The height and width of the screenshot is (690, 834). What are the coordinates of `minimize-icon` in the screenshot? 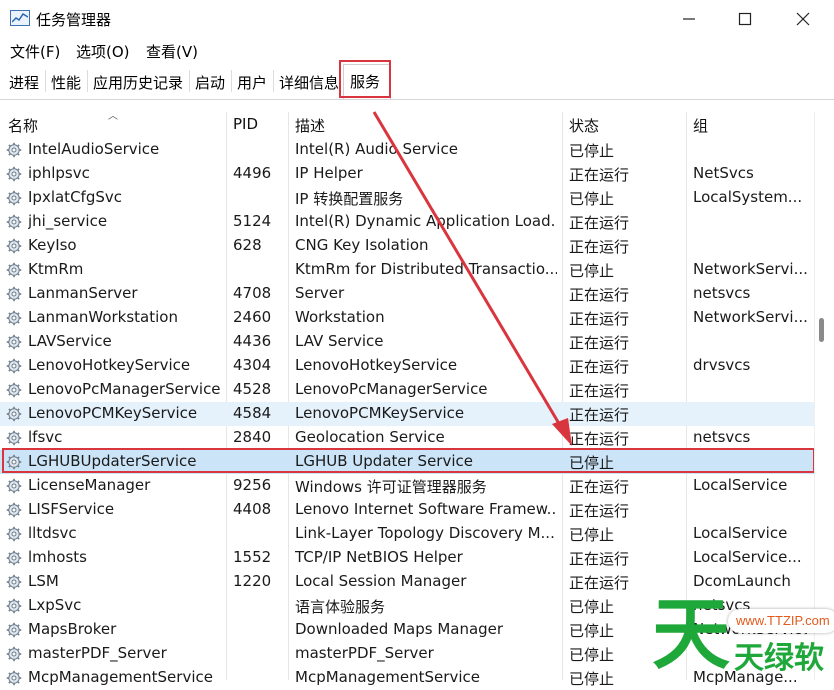 It's located at (689, 19).